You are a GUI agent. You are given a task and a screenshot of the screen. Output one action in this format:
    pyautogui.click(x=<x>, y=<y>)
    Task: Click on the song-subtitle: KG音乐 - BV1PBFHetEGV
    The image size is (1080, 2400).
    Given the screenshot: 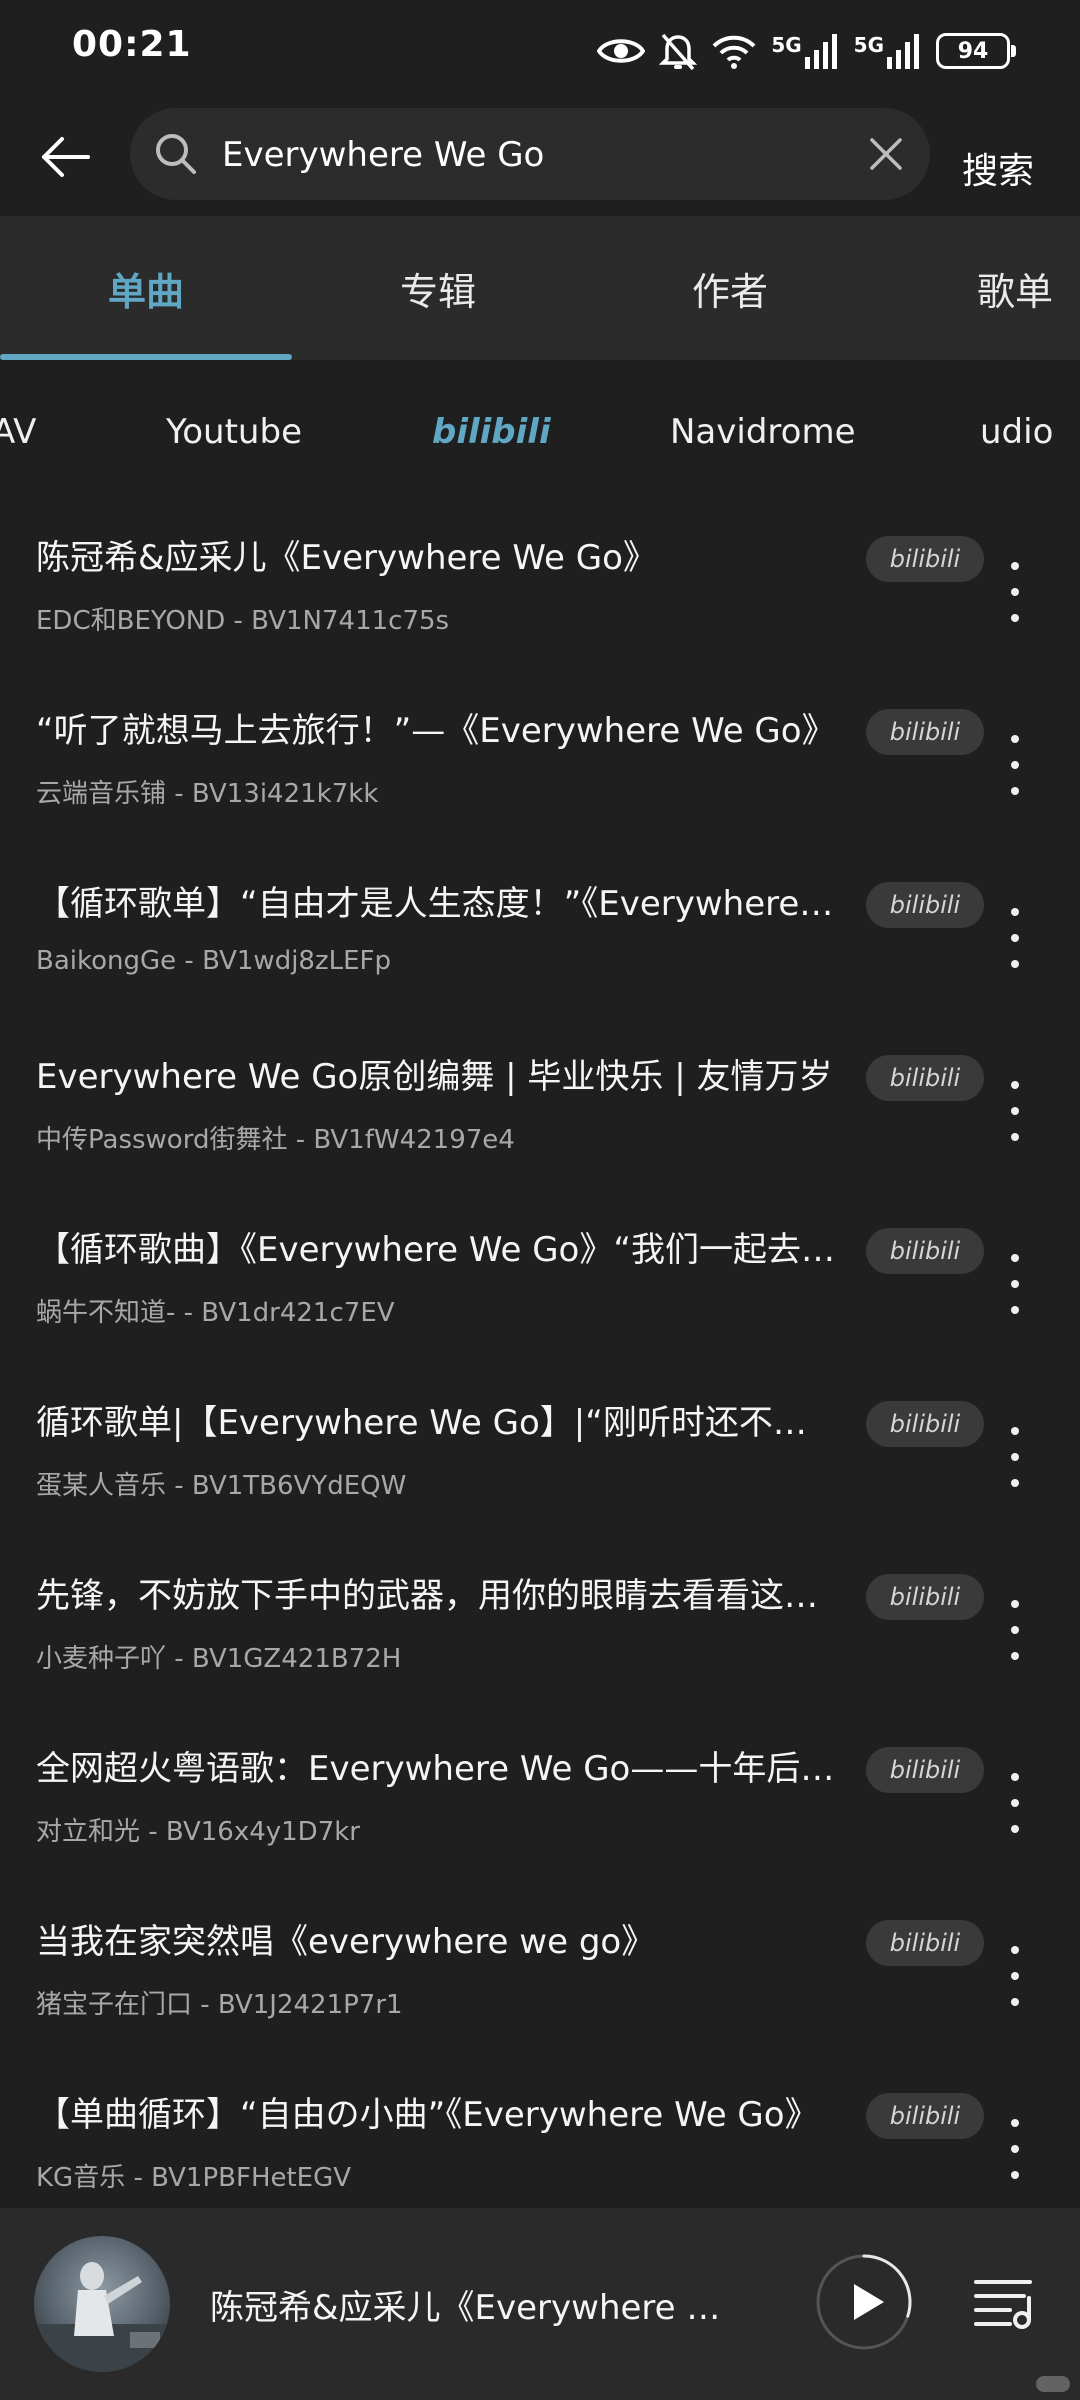 What is the action you would take?
    pyautogui.click(x=194, y=2178)
    